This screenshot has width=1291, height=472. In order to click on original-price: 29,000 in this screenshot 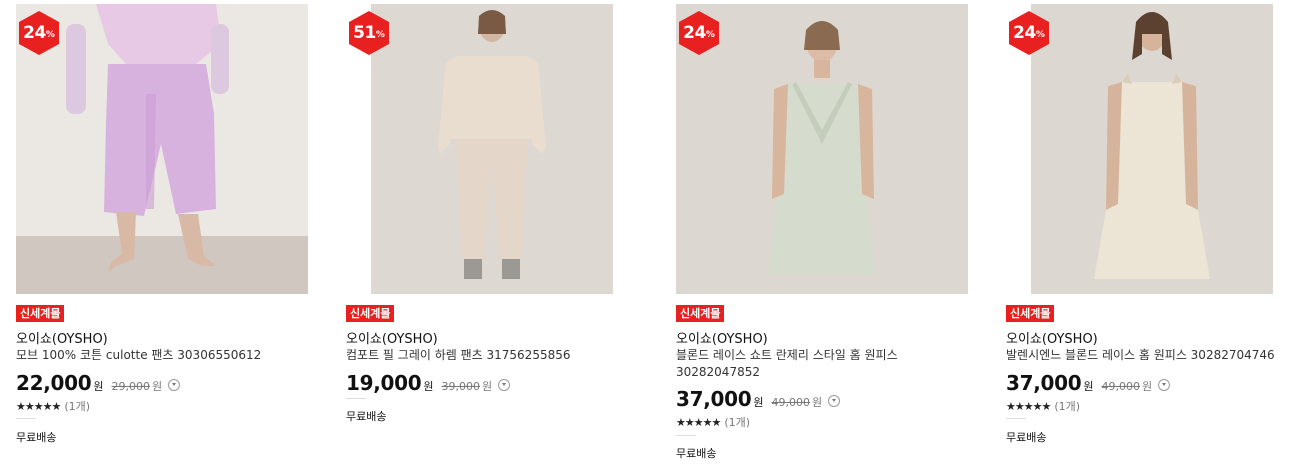, I will do `click(131, 386)`.